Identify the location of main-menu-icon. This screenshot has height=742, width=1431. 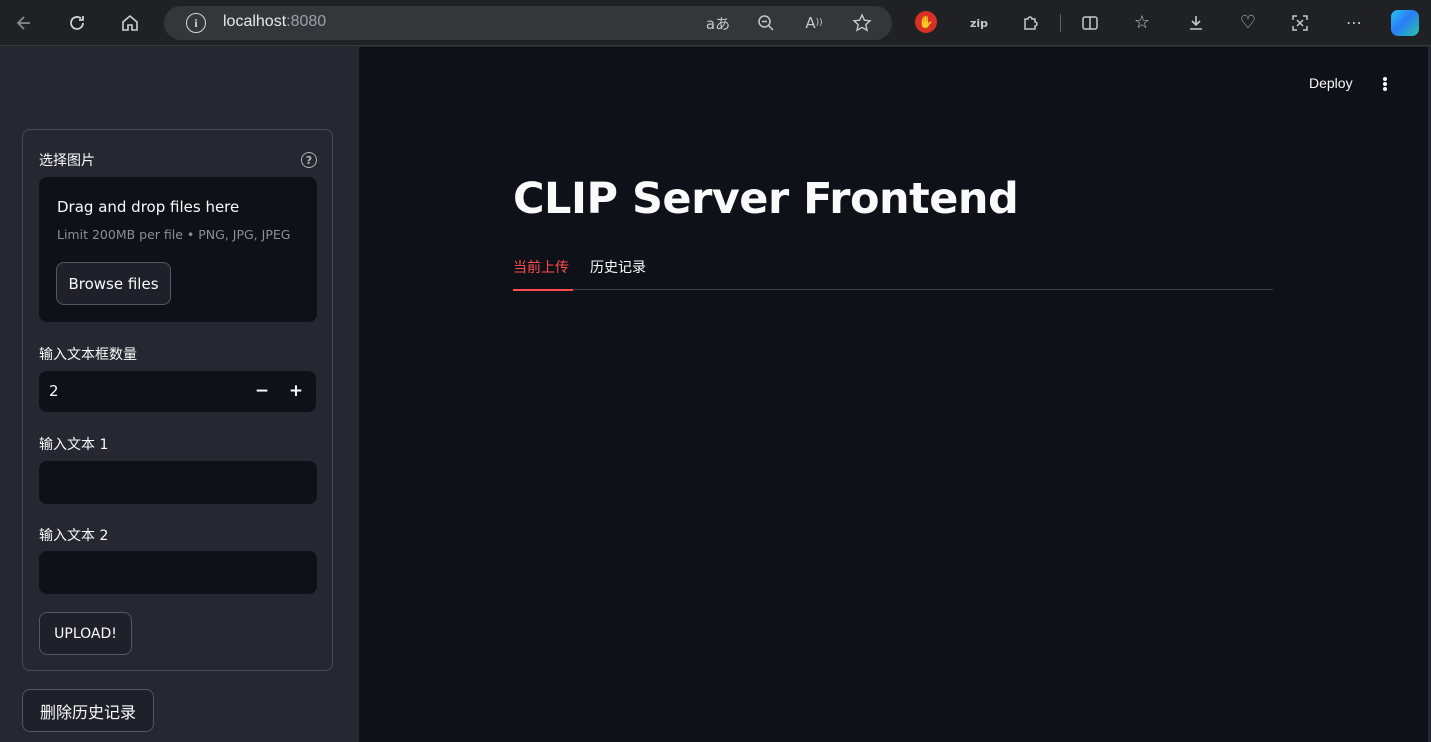
(1385, 84).